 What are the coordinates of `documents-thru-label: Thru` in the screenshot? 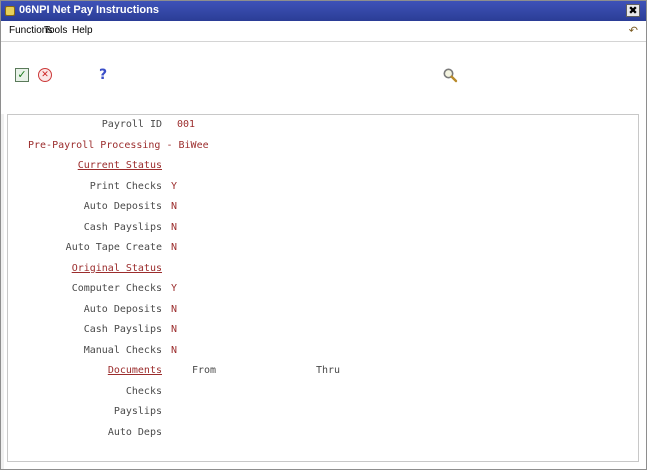 It's located at (328, 370).